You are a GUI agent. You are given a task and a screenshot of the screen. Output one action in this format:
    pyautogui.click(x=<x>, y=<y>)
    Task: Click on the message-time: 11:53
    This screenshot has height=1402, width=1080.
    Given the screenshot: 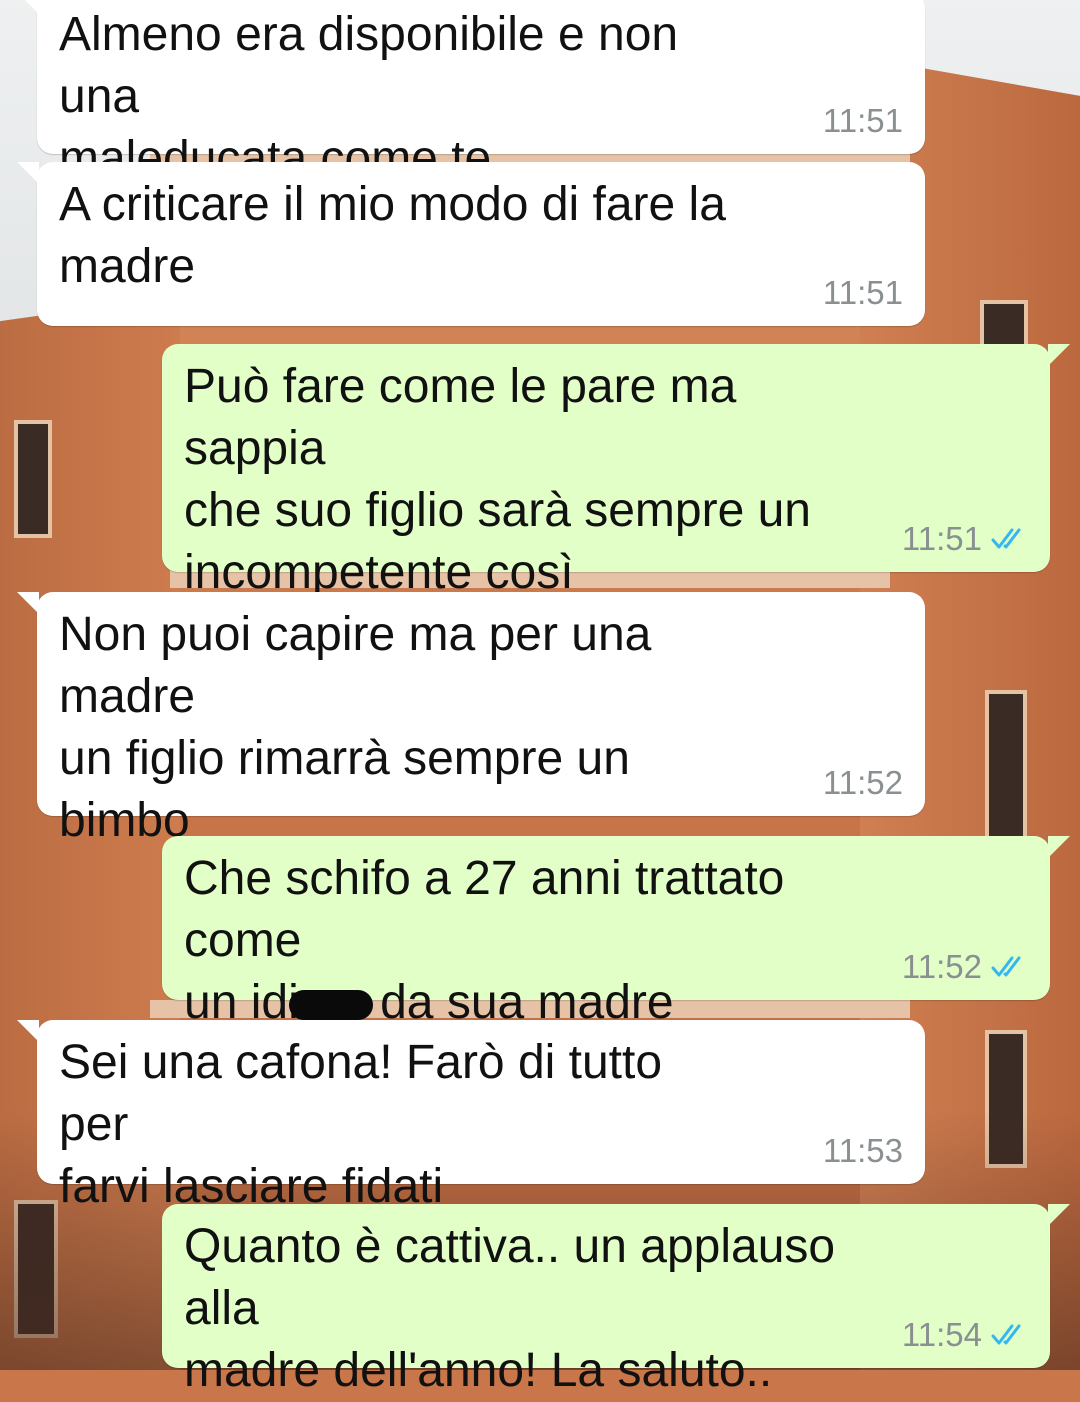 What is the action you would take?
    pyautogui.click(x=862, y=1150)
    